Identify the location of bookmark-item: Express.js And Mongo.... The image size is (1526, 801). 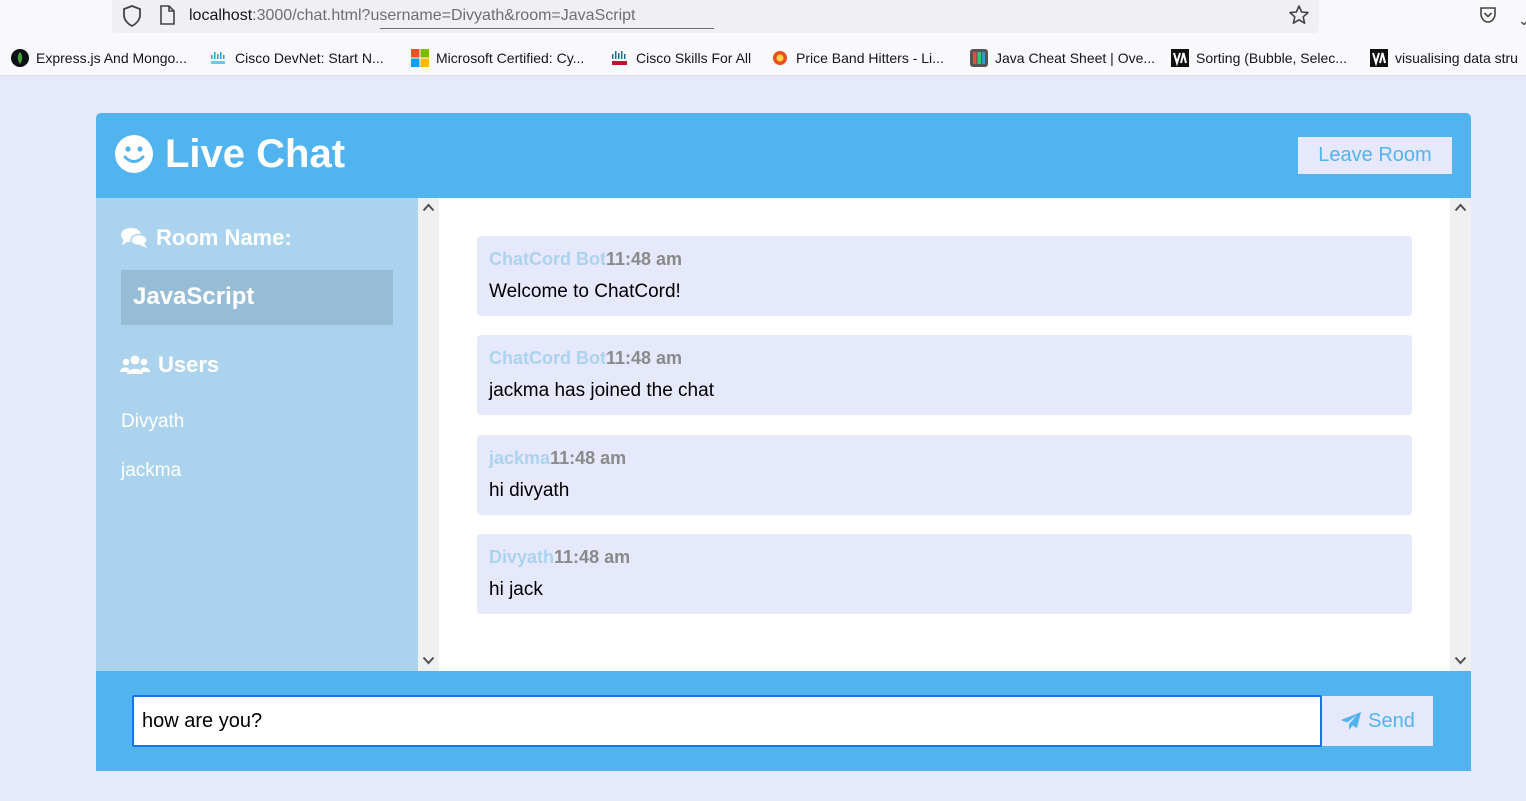
(99, 58).